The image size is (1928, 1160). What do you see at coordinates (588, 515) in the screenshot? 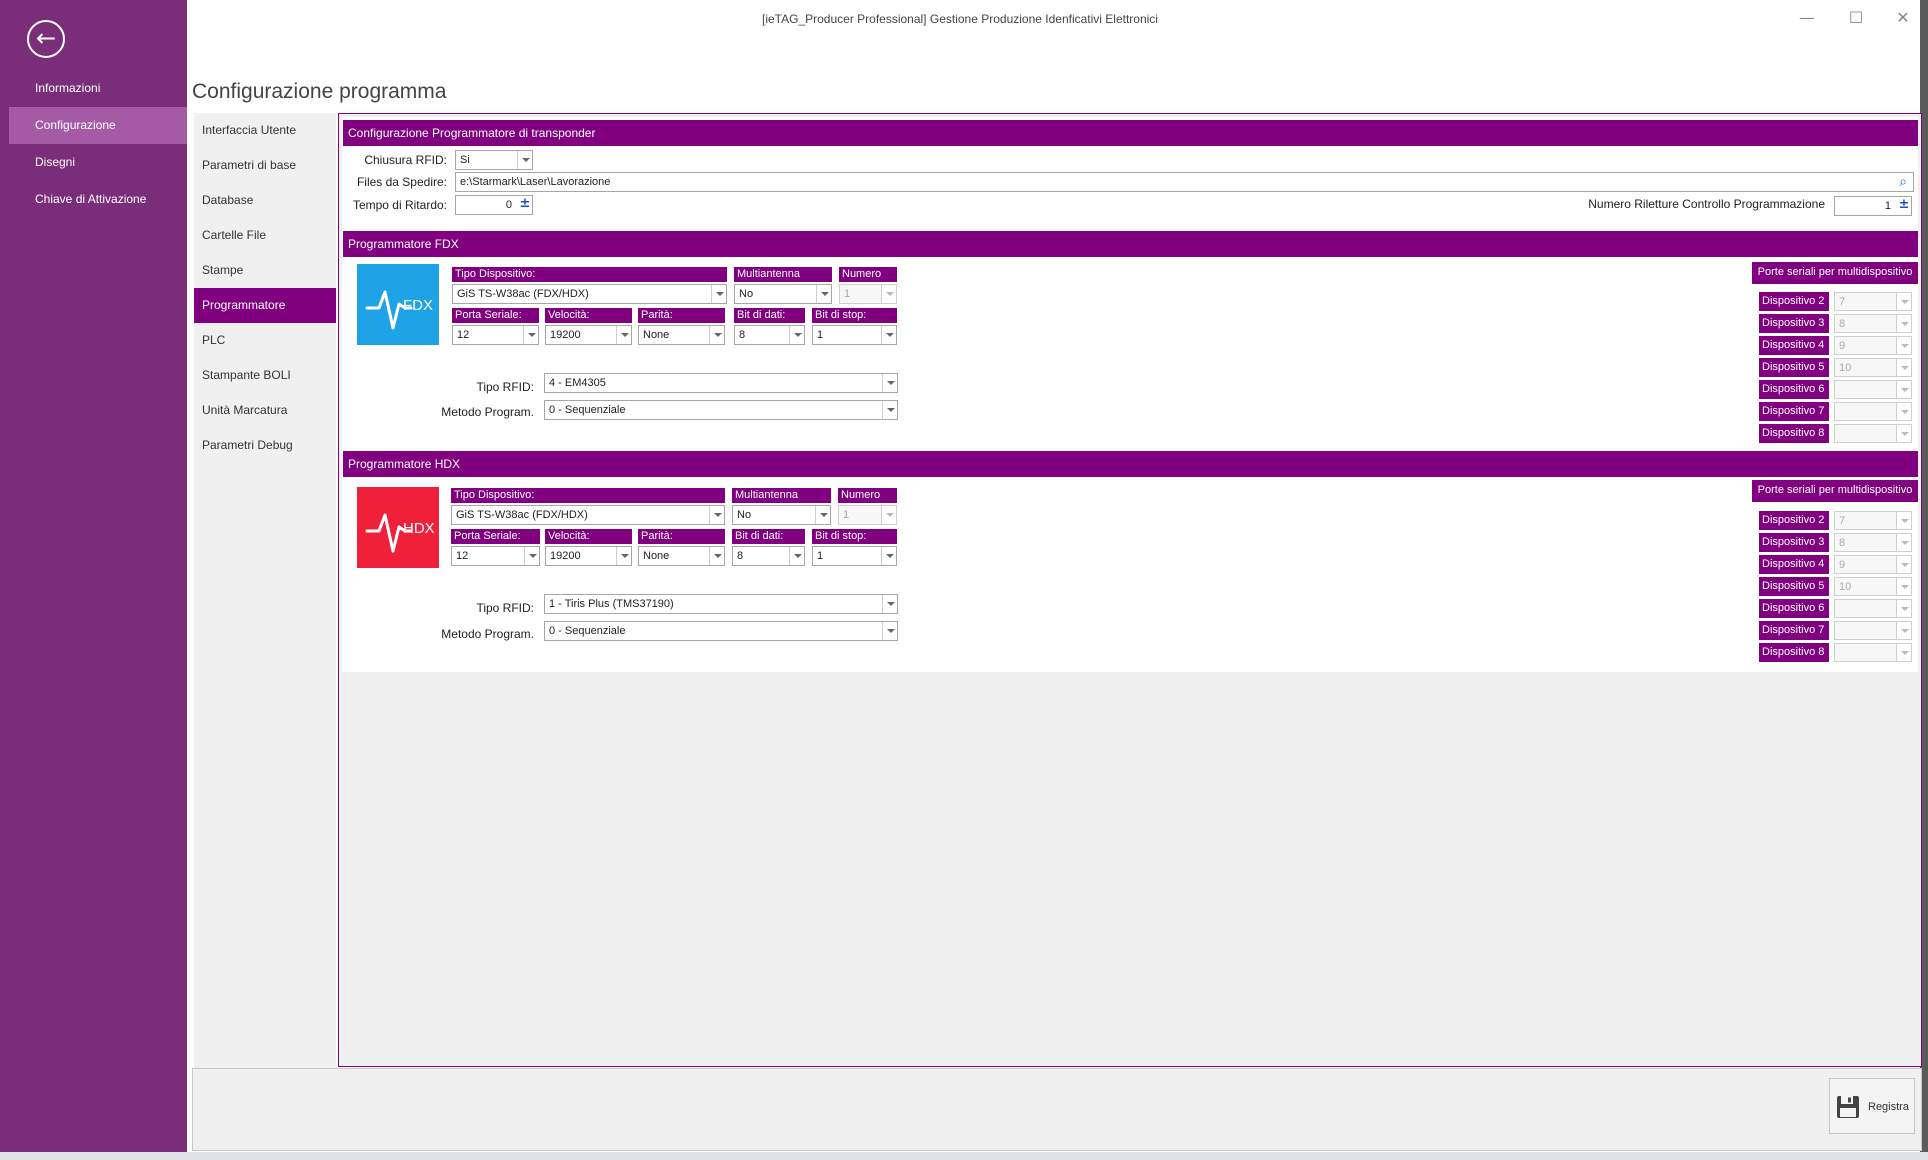
I see `hdx-tipo-dispositivo-select: GiS TS-W38ac (FDX/HDX)` at bounding box center [588, 515].